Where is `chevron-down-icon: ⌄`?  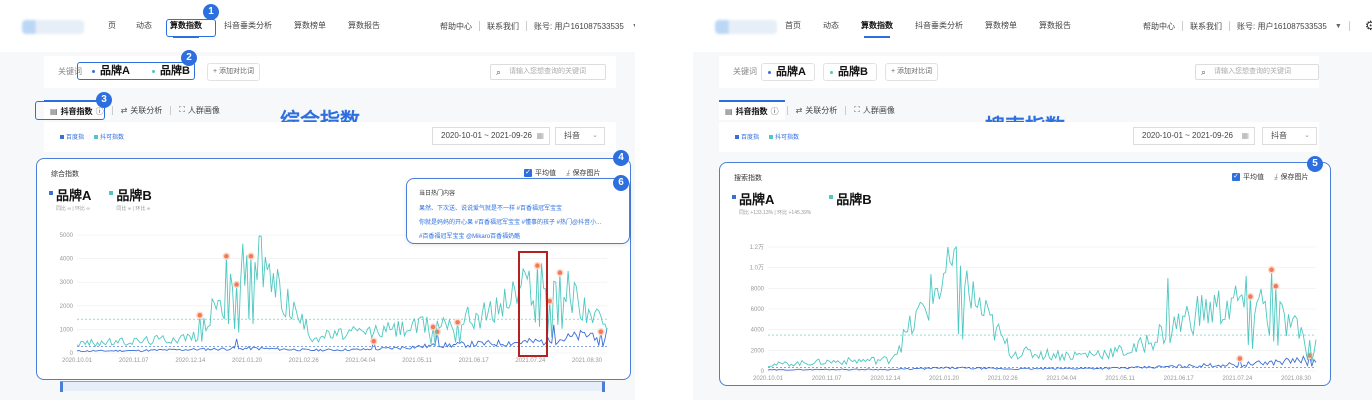 chevron-down-icon: ⌄ is located at coordinates (1307, 135).